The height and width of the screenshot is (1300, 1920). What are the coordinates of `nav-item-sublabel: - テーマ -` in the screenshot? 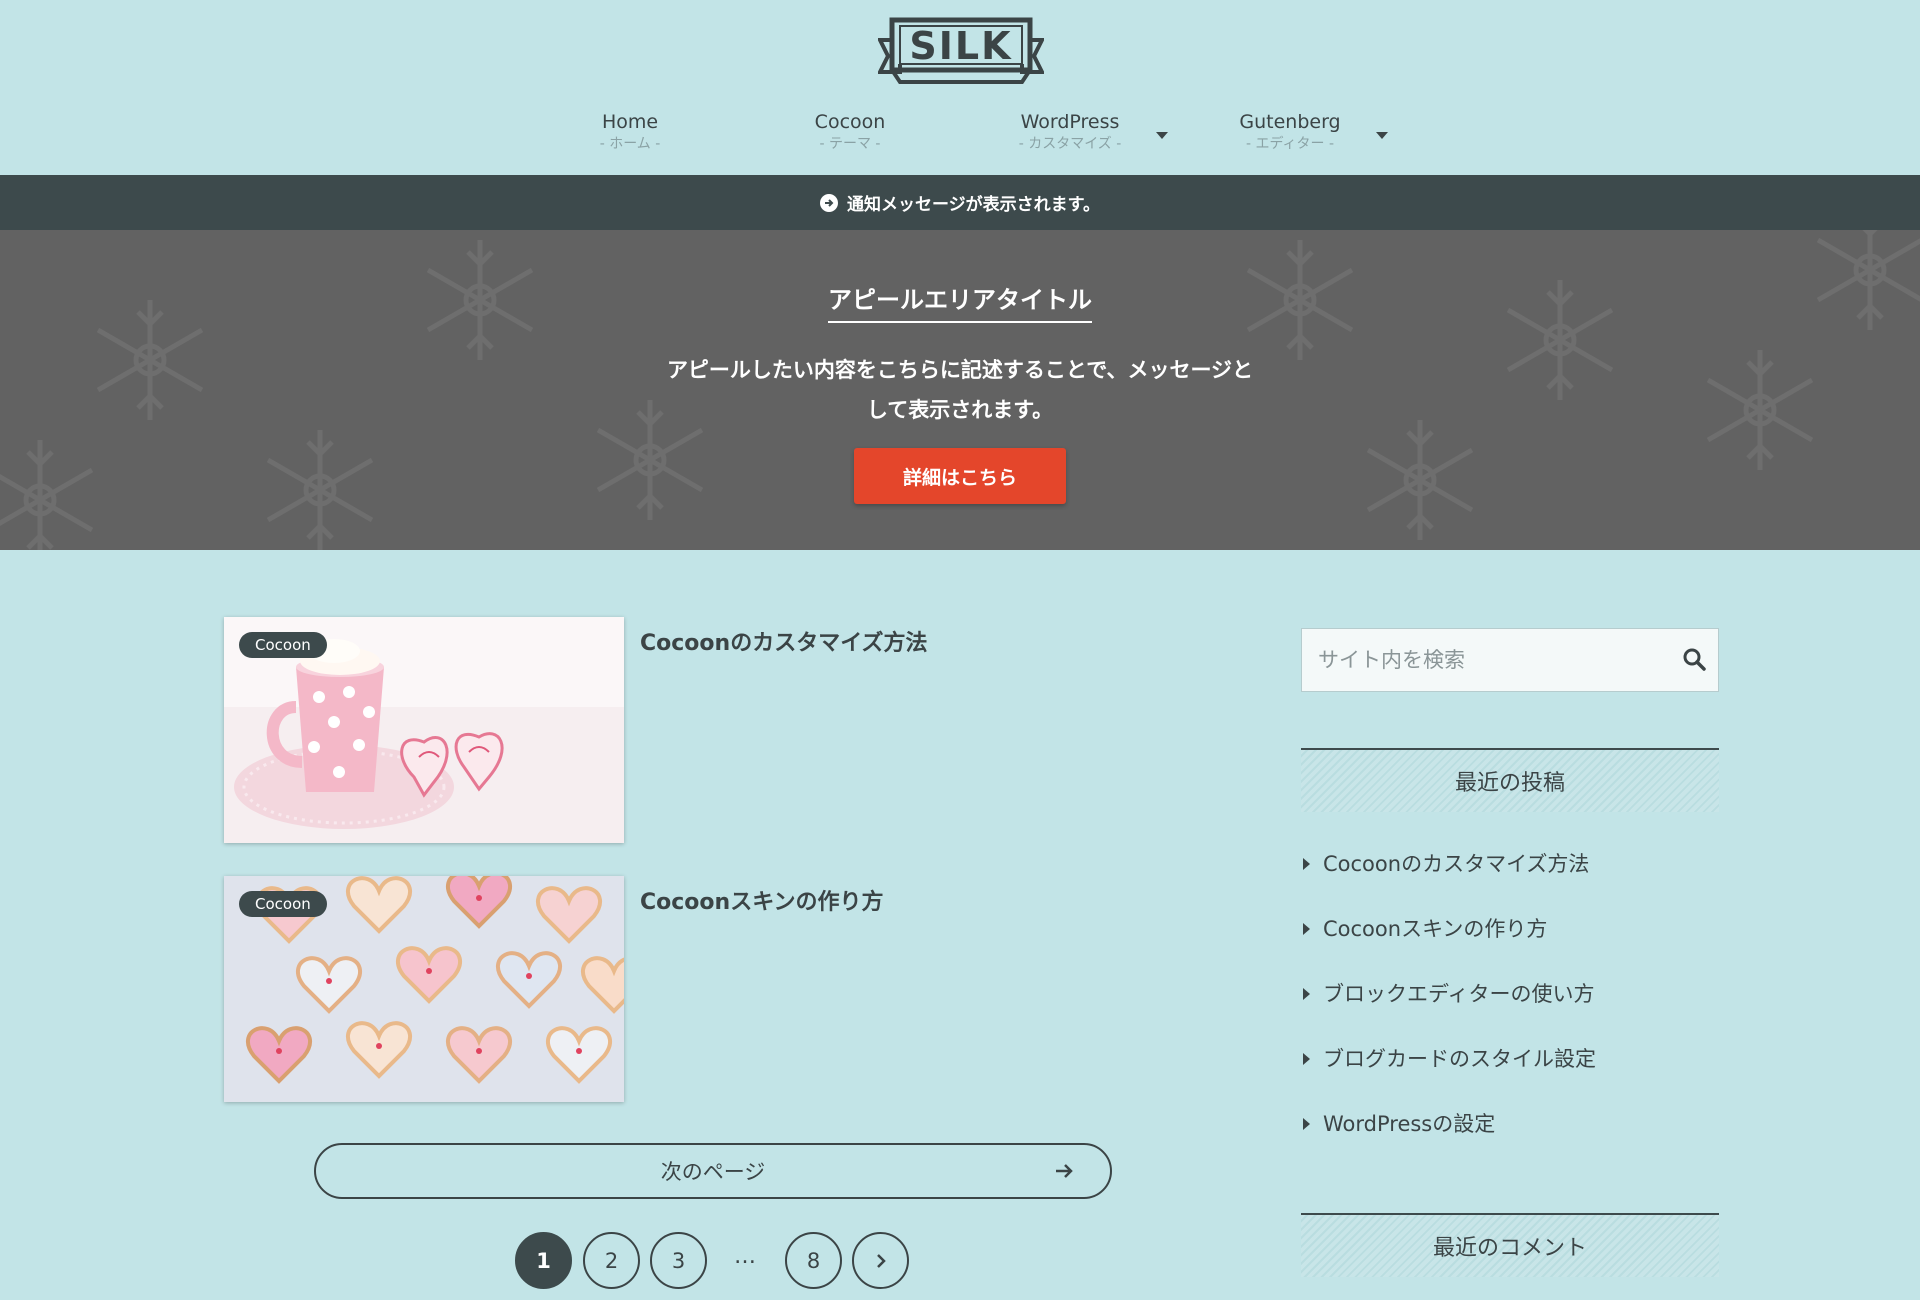 It's located at (850, 144).